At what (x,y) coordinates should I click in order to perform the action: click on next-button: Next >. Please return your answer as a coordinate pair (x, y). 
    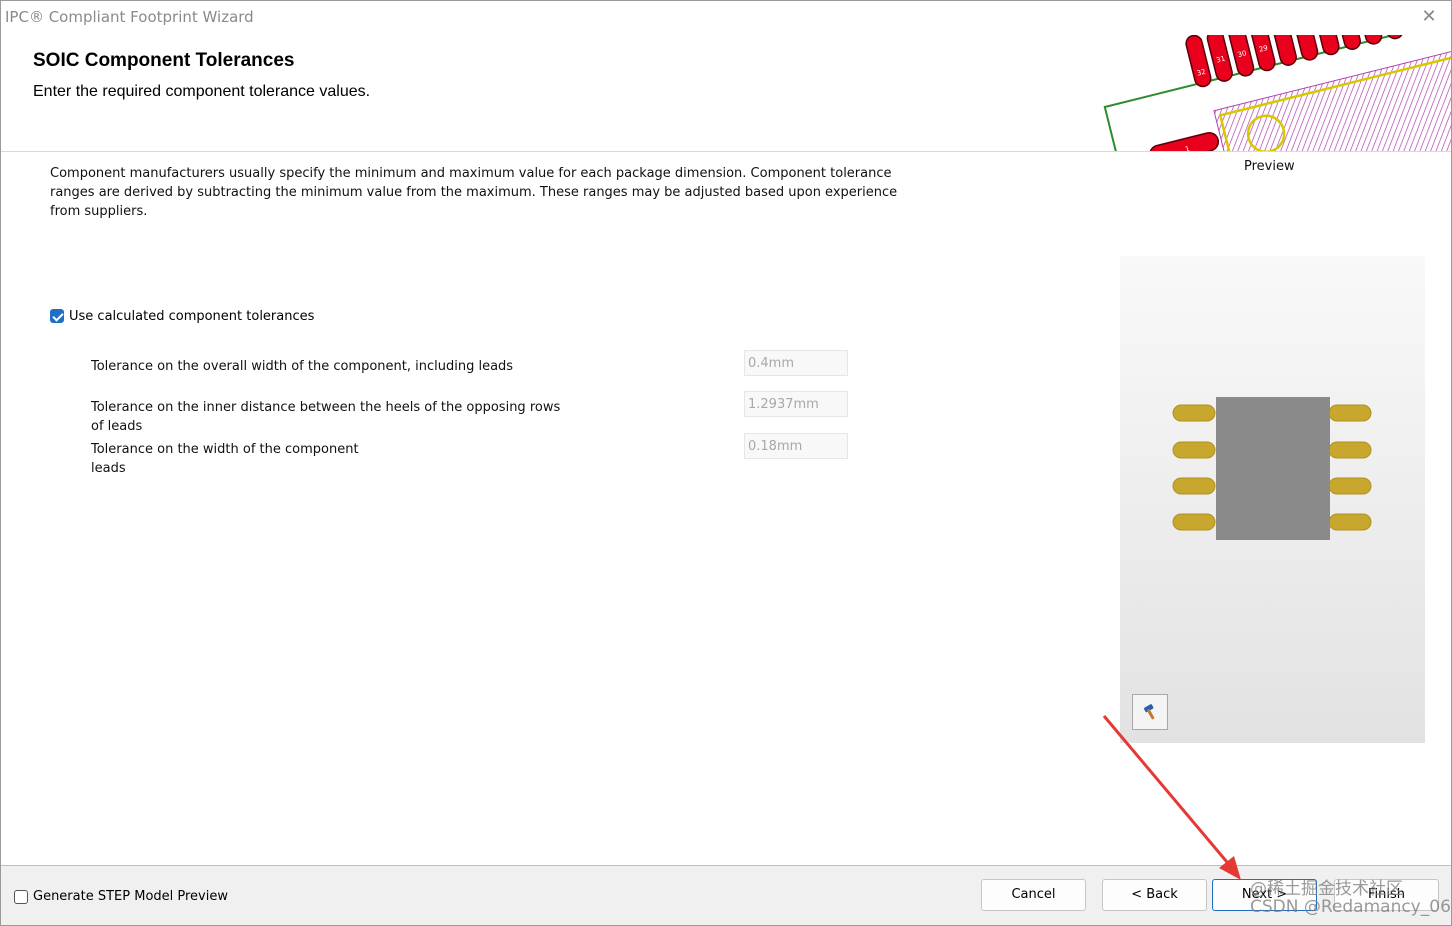
    Looking at the image, I should click on (1264, 895).